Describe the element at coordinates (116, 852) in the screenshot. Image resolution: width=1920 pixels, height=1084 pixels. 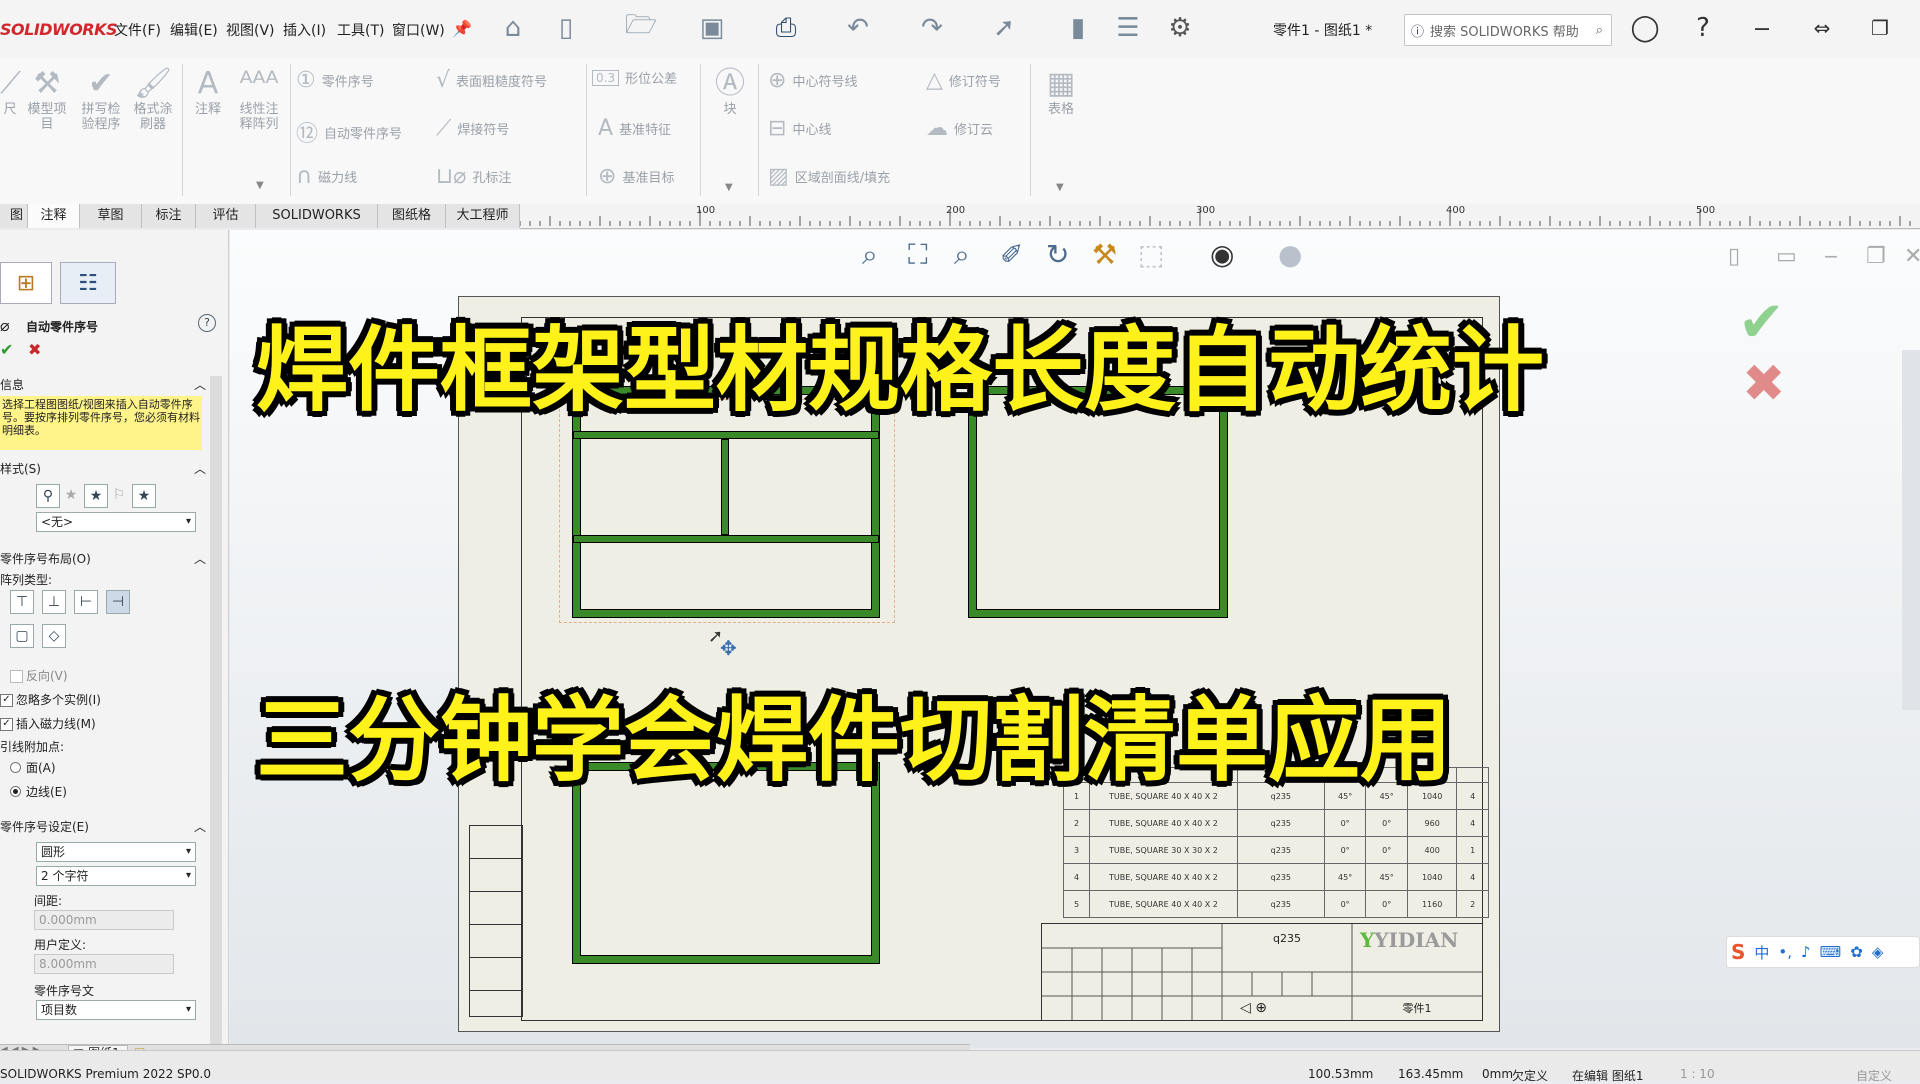
I see `balloon-shape-dropdown: 圆形 ▾` at that location.